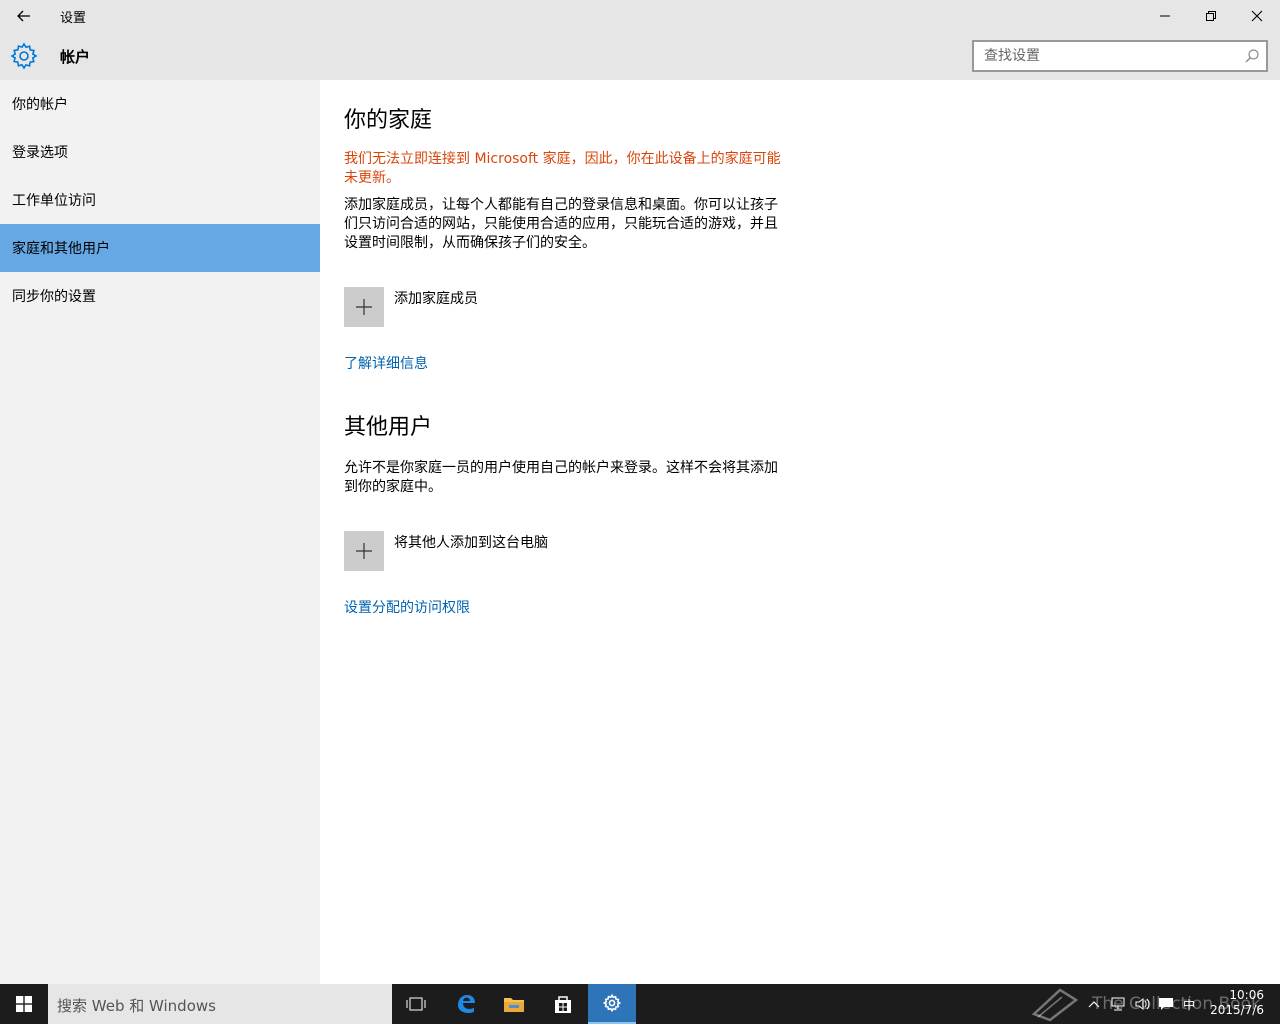 The width and height of the screenshot is (1280, 1024). I want to click on taskbar-settings-button, so click(612, 1004).